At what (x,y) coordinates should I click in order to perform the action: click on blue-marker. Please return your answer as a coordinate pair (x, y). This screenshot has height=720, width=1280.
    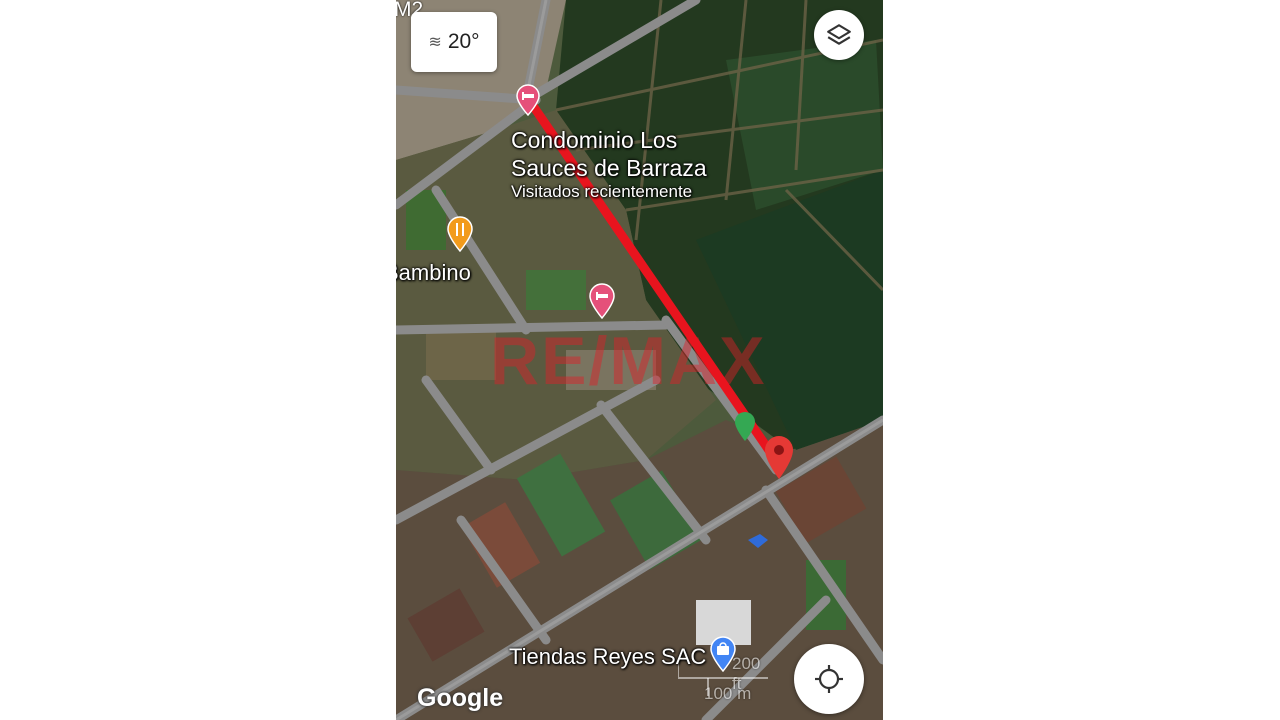
    Looking at the image, I should click on (758, 541).